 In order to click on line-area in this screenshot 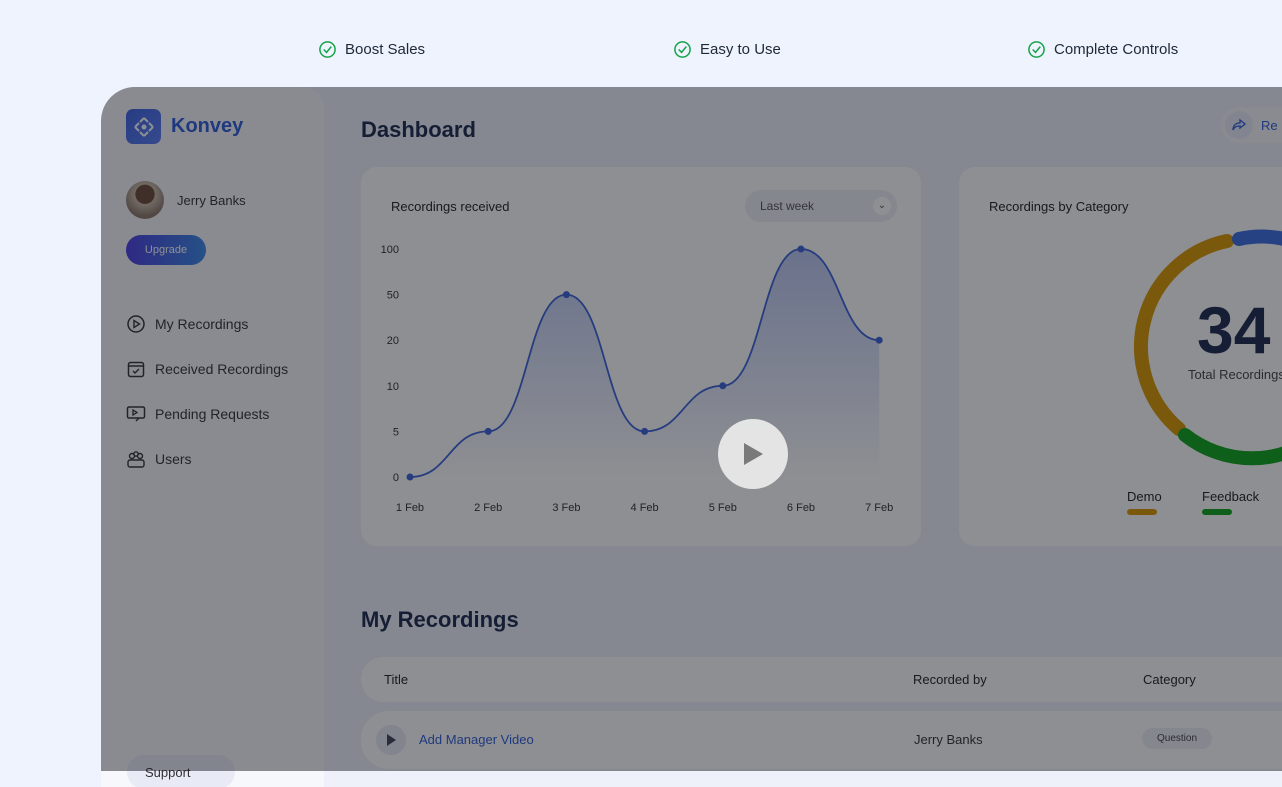, I will do `click(645, 363)`.